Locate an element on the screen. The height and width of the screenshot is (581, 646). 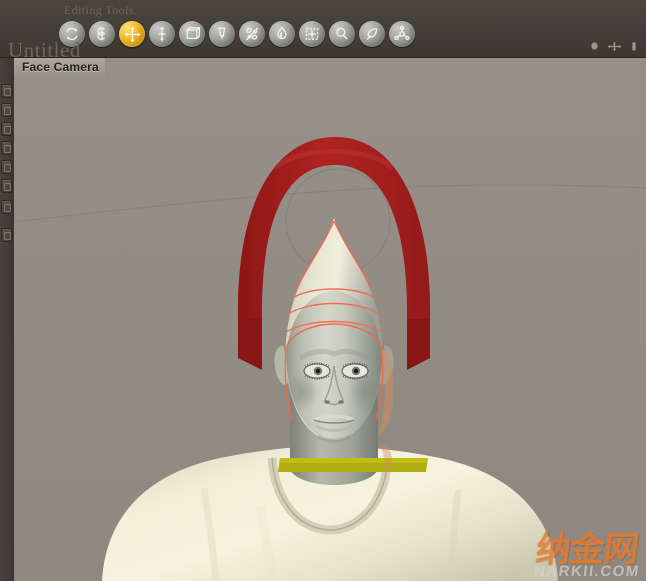
tool-button-row is located at coordinates (237, 34).